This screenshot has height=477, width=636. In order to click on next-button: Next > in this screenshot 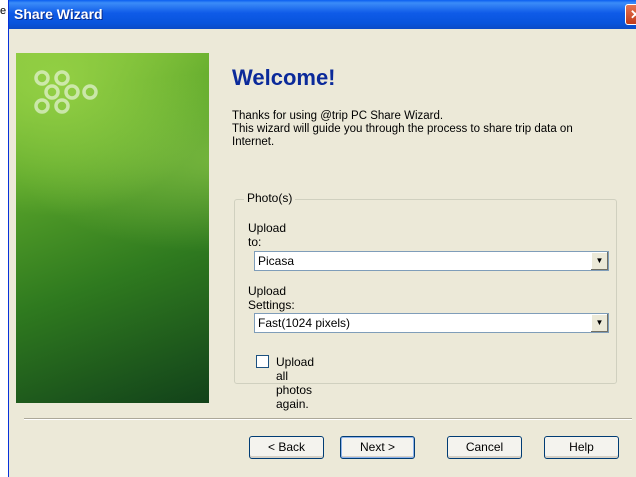, I will do `click(377, 447)`.